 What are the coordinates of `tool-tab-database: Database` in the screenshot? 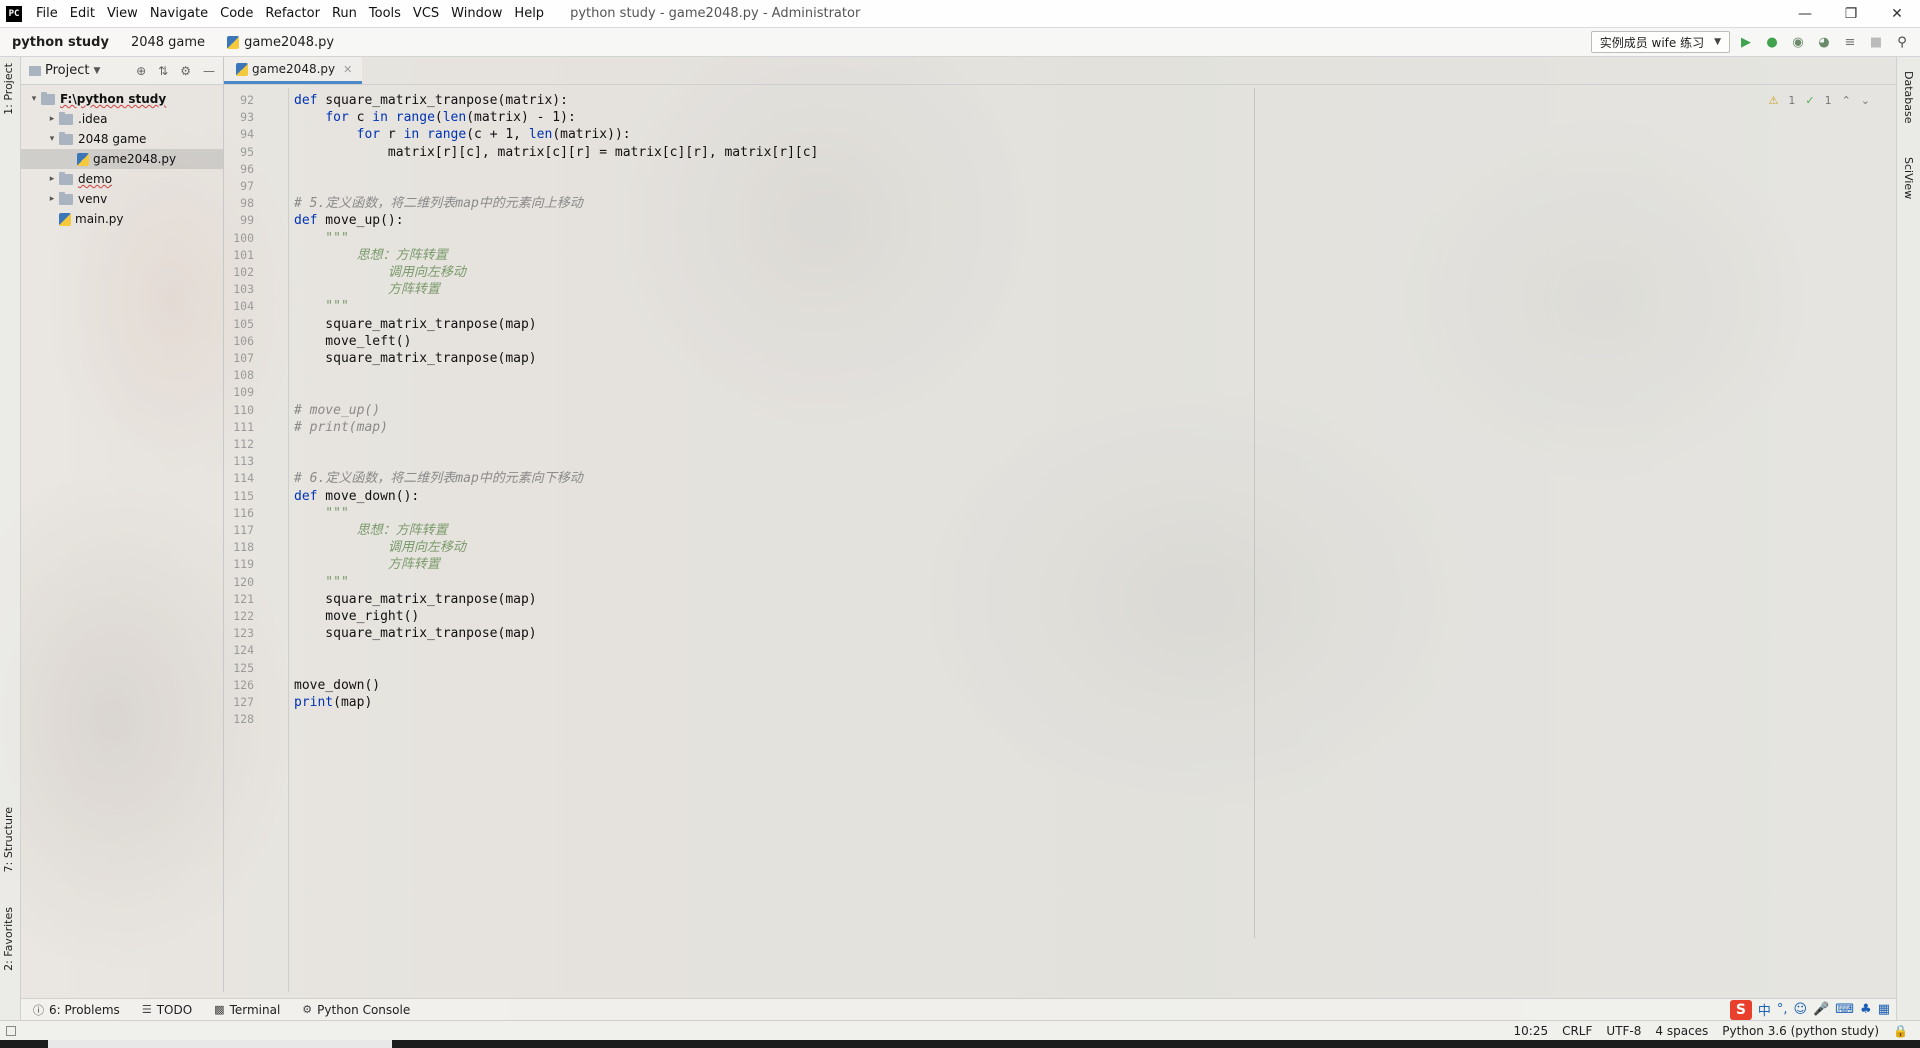 It's located at (1908, 97).